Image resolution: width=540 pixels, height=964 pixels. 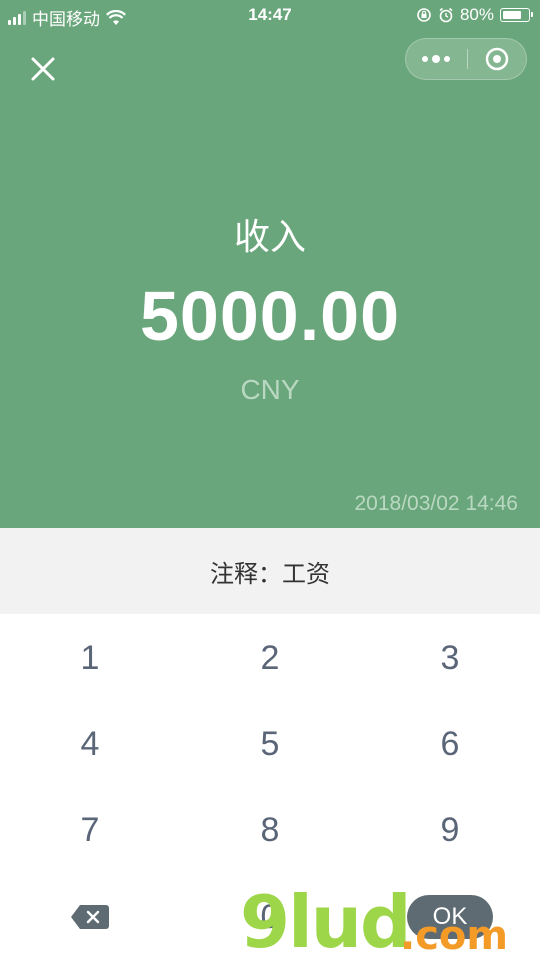 What do you see at coordinates (424, 15) in the screenshot?
I see `rotation-lock-icon` at bounding box center [424, 15].